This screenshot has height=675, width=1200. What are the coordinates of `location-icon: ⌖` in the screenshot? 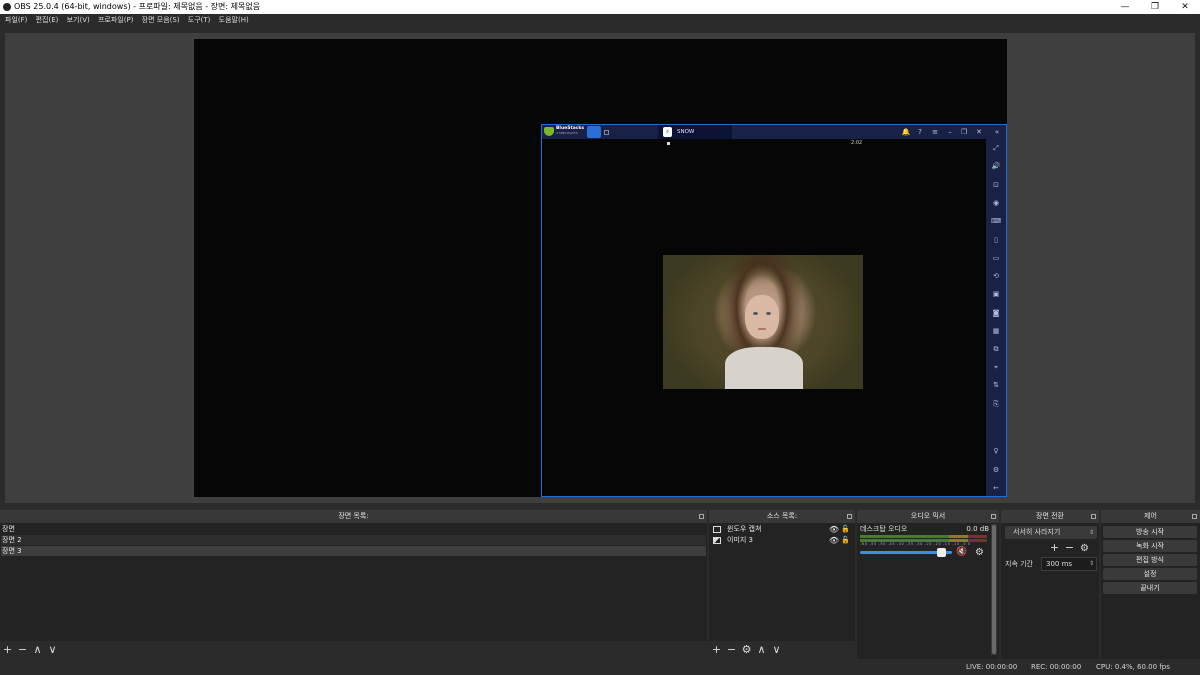 It's located at (996, 367).